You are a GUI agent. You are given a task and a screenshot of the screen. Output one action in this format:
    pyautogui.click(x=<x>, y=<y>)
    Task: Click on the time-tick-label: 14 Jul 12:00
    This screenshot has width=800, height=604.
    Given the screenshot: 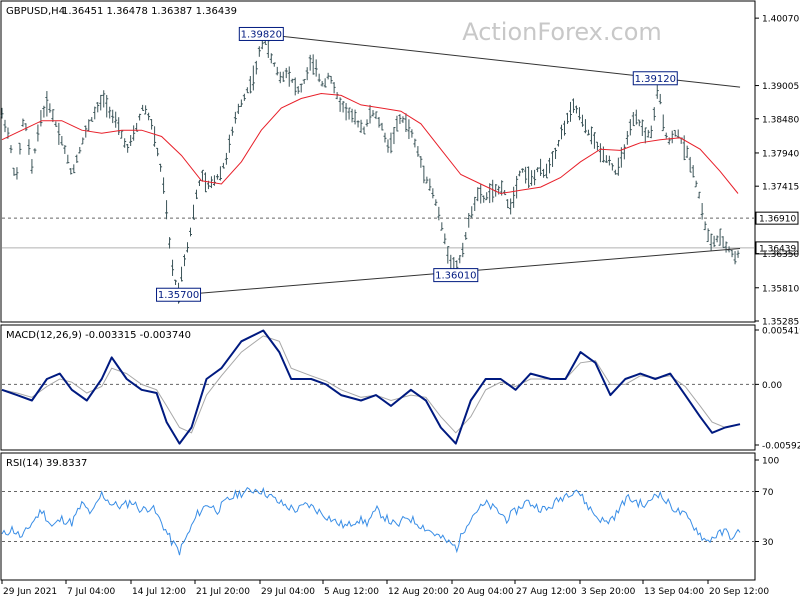 What is the action you would take?
    pyautogui.click(x=159, y=592)
    